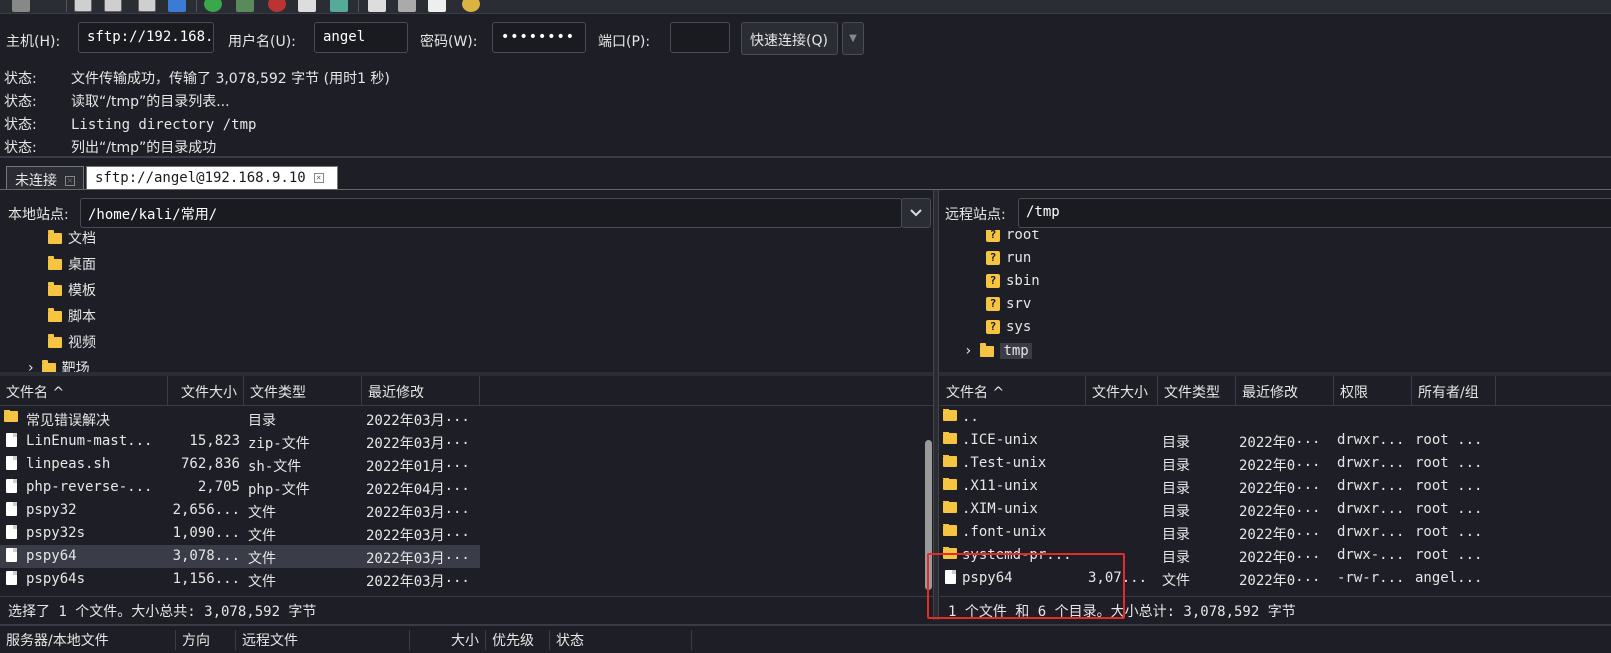  What do you see at coordinates (437, 6) in the screenshot?
I see `sync-icon` at bounding box center [437, 6].